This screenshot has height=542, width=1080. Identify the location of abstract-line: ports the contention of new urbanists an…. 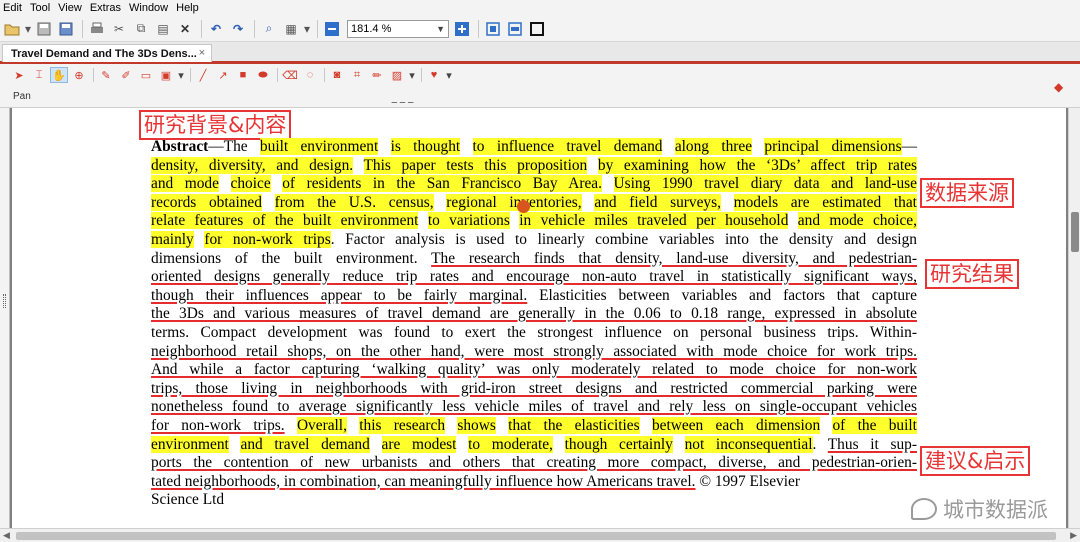
(534, 463).